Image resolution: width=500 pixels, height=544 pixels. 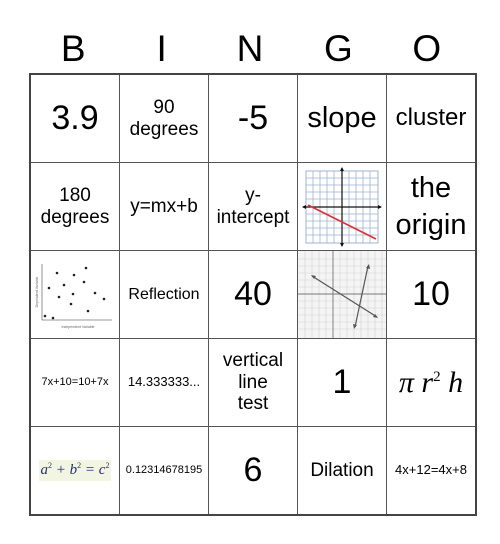 I want to click on cell-text: Dilation, so click(x=342, y=470).